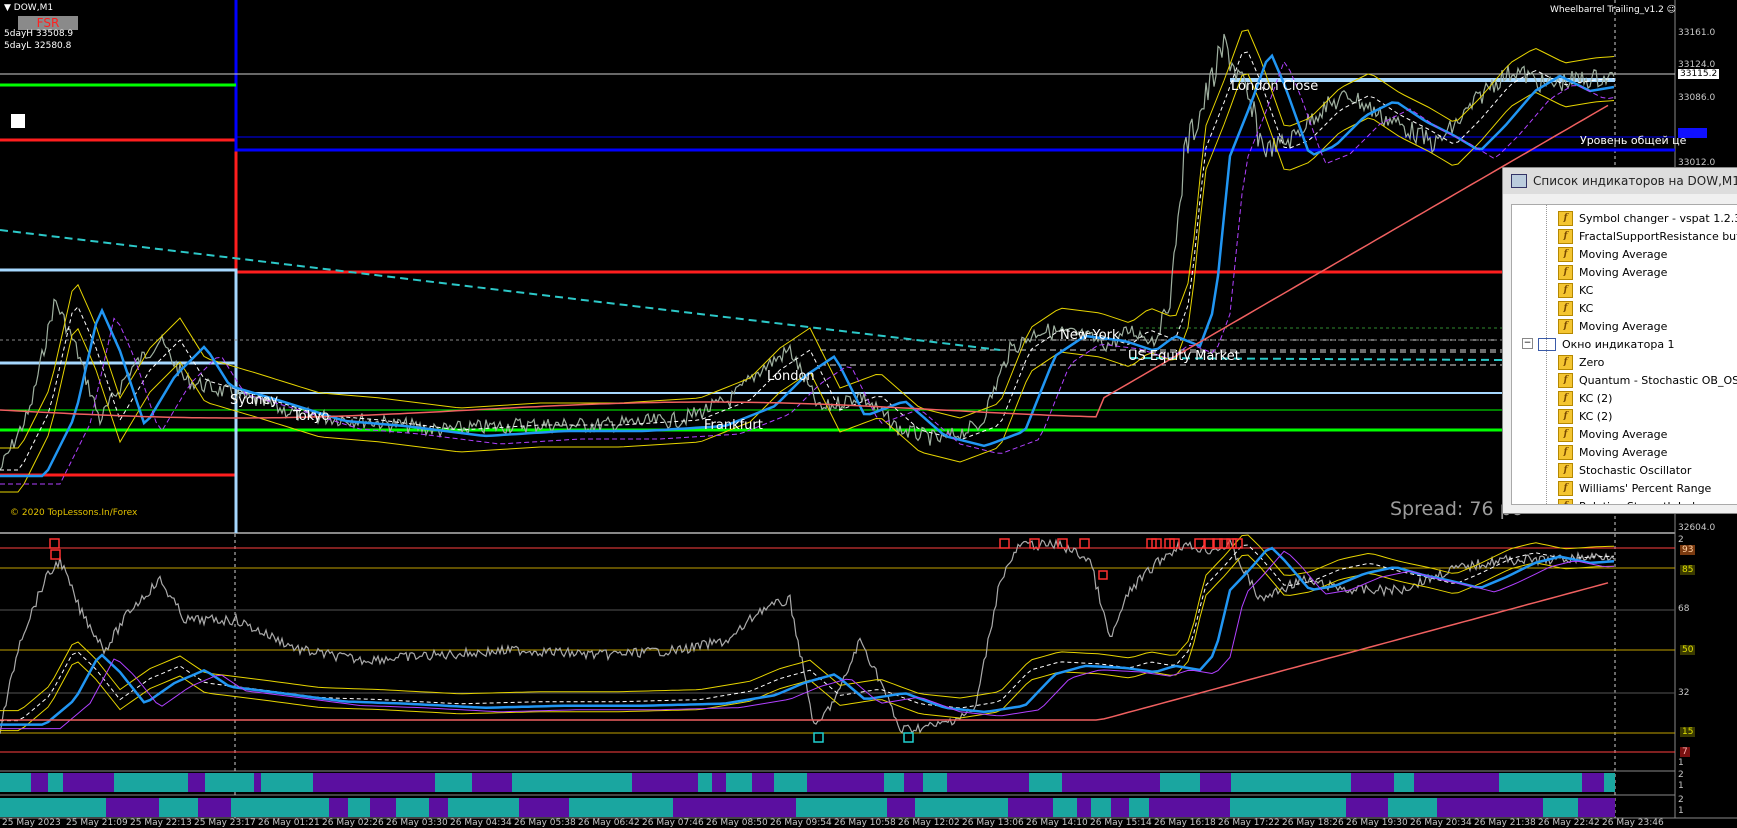 The image size is (1737, 828). I want to click on indicator-item: f Stochastic Oscillator, so click(1624, 470).